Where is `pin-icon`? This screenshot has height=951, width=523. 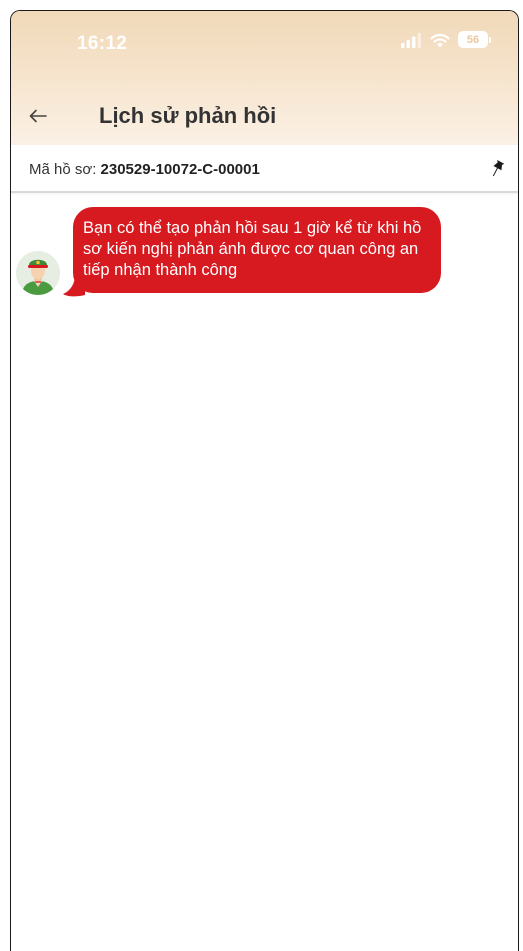
pin-icon is located at coordinates (498, 168).